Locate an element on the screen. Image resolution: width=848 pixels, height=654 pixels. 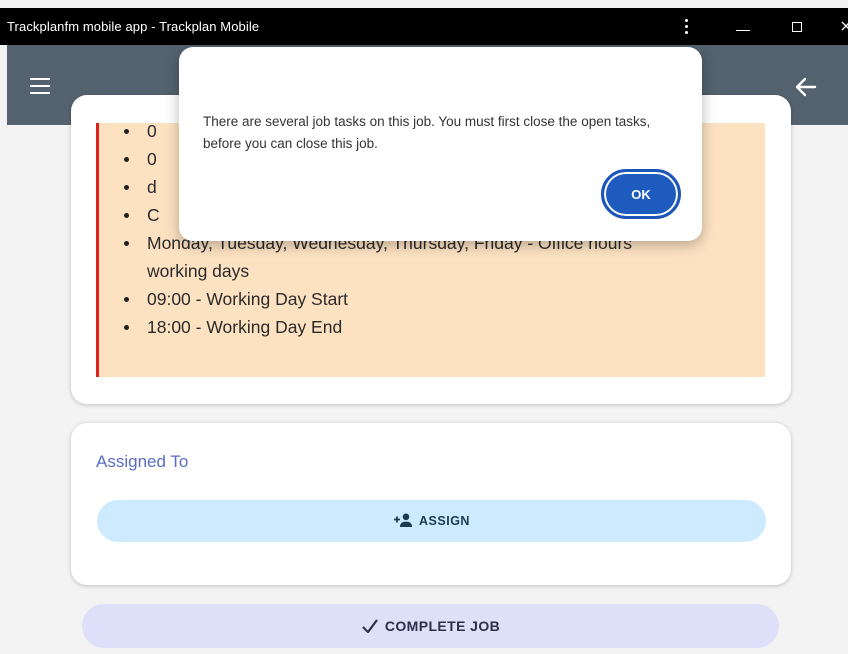
close-window-icon is located at coordinates (842, 26).